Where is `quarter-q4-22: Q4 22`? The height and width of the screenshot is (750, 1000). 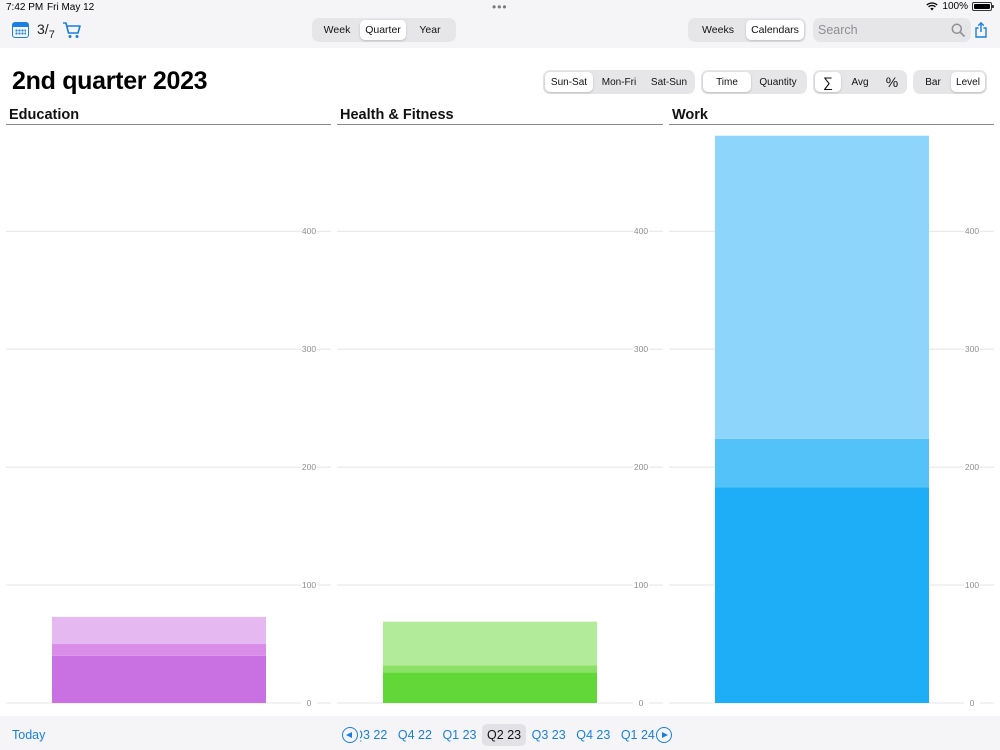 quarter-q4-22: Q4 22 is located at coordinates (415, 735).